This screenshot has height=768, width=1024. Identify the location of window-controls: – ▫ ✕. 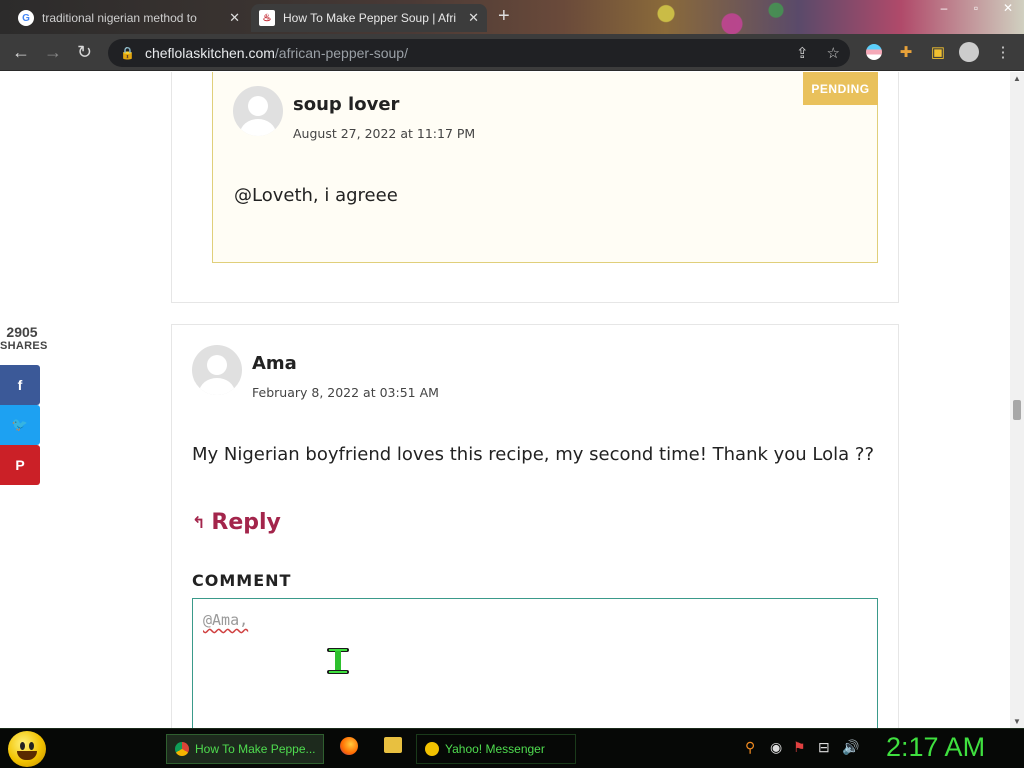
(976, 9).